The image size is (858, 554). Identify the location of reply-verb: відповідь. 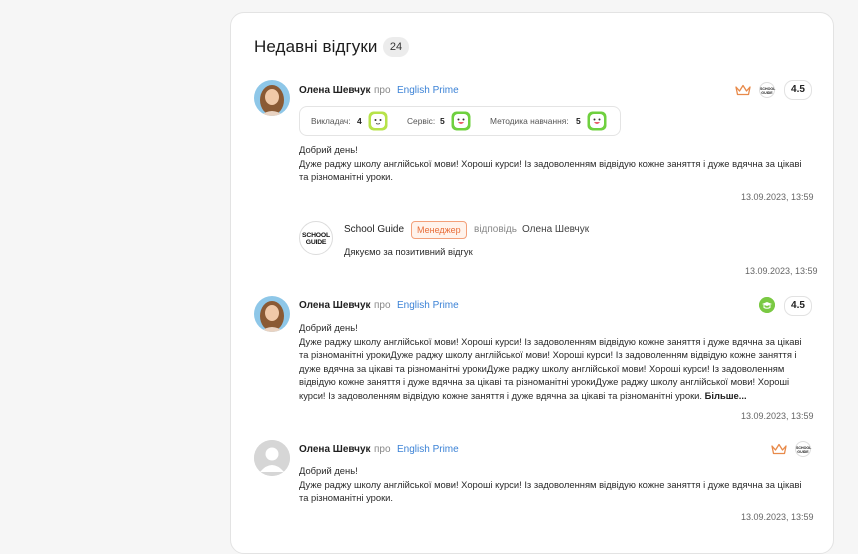
(495, 229).